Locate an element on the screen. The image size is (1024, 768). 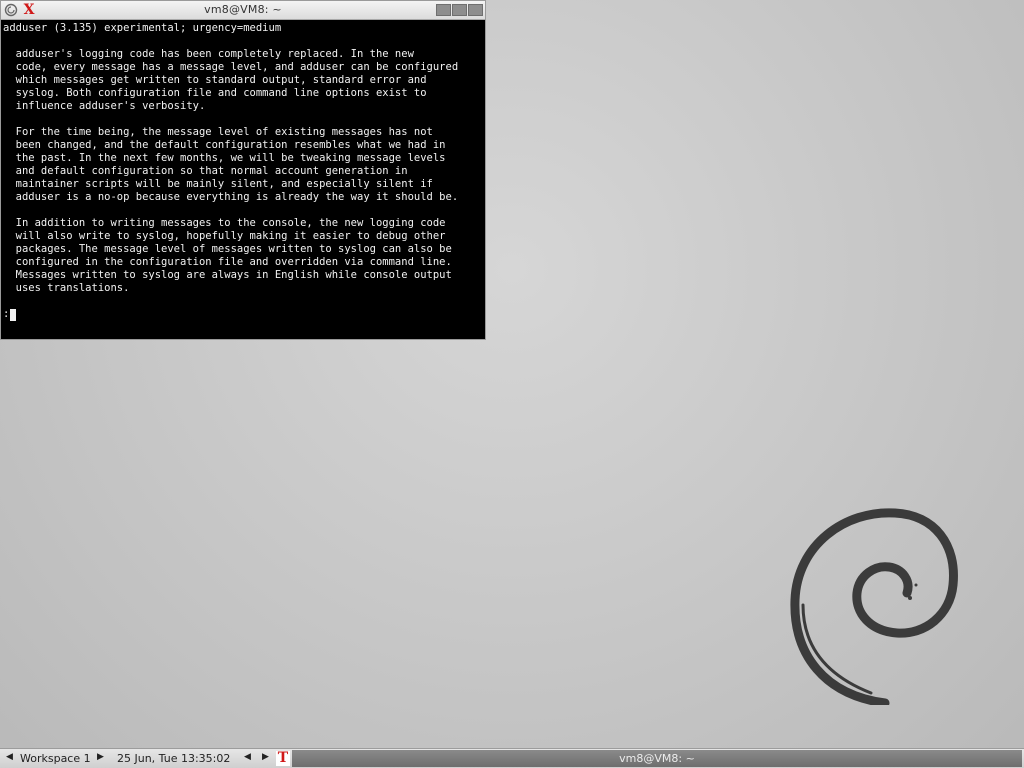
window-titlebar: X vm8@VM8: ~ is located at coordinates (243, 10).